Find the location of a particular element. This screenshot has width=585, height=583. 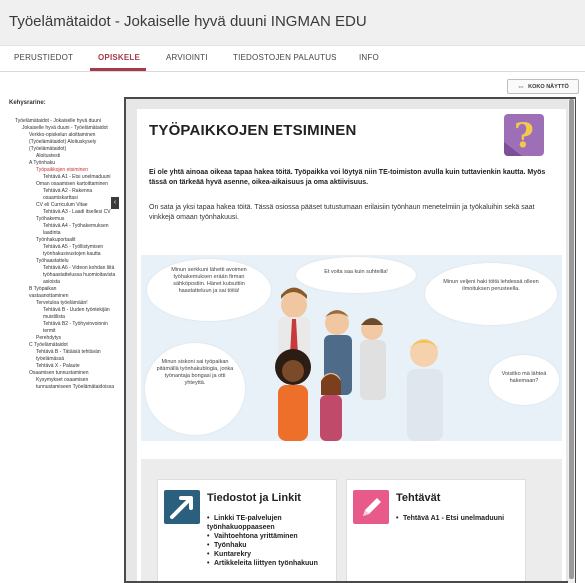

active-tab-indicator is located at coordinates (118, 69).